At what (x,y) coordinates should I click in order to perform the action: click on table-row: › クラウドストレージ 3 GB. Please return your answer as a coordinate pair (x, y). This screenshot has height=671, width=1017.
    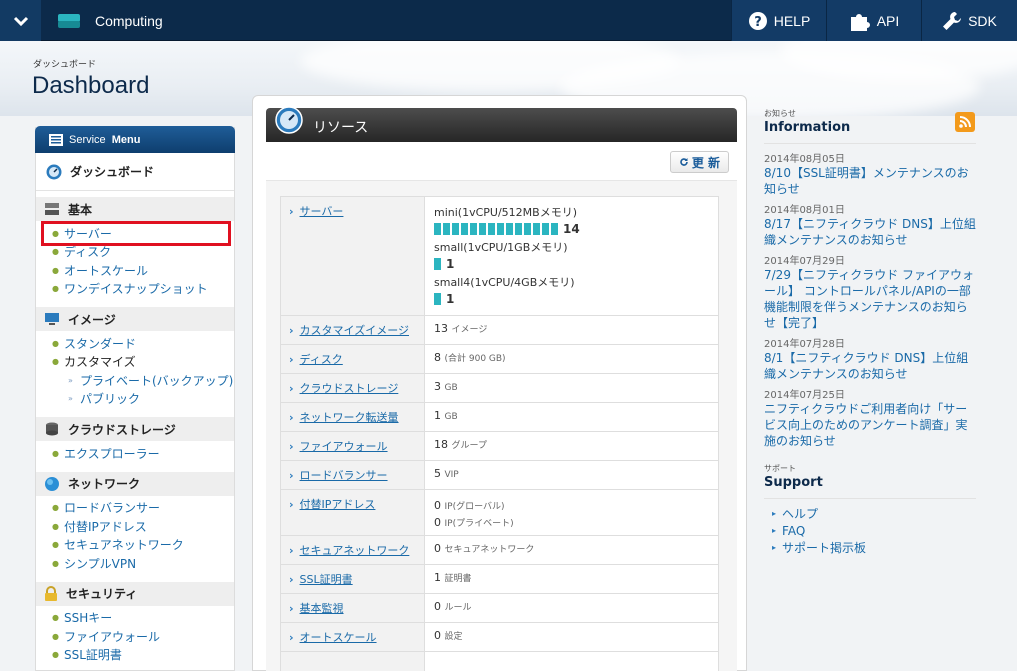
    Looking at the image, I should click on (499, 388).